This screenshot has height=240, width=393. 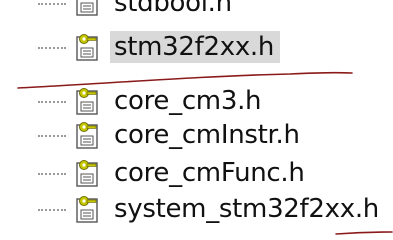 I want to click on tree-item-core-cminstr: core_cmInstr.h, so click(x=196, y=135).